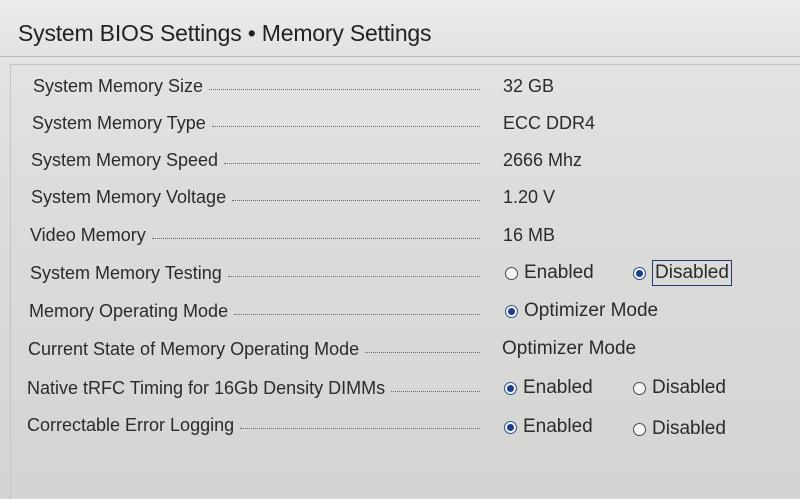 Image resolution: width=800 pixels, height=499 pixels. I want to click on setting-value: Optimizer Mode, so click(569, 348).